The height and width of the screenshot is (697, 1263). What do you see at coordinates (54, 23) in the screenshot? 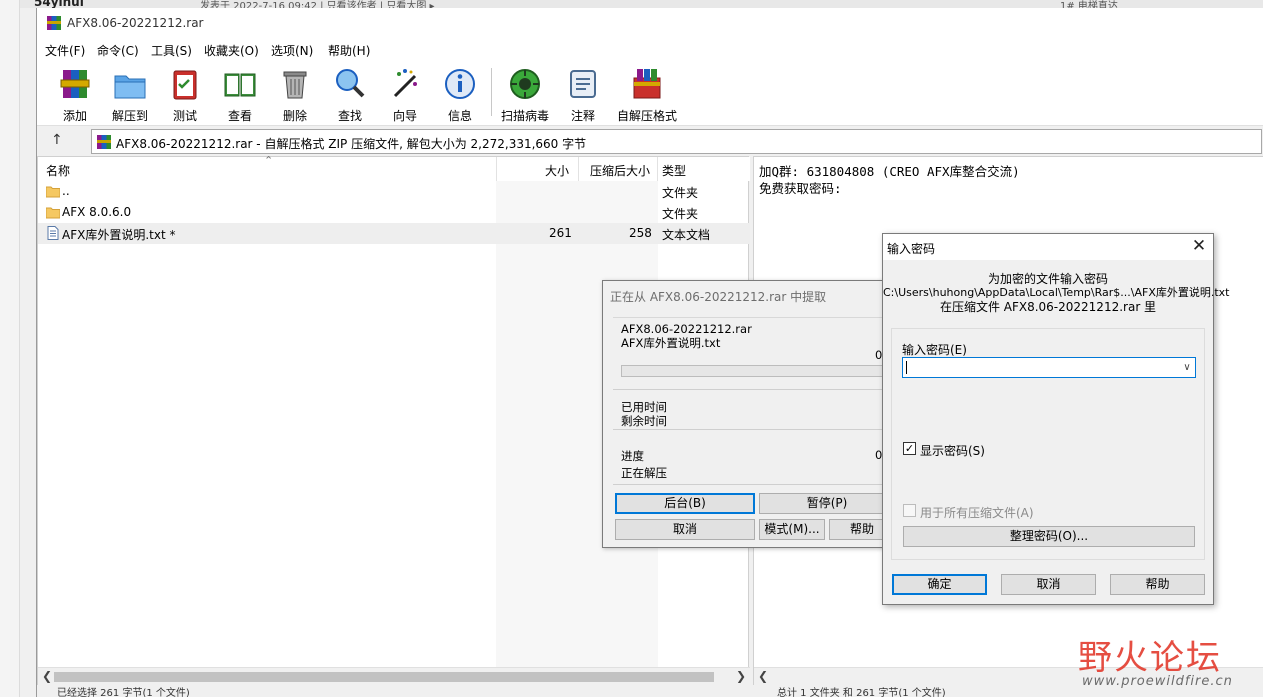
I see `winrar-app-icon` at bounding box center [54, 23].